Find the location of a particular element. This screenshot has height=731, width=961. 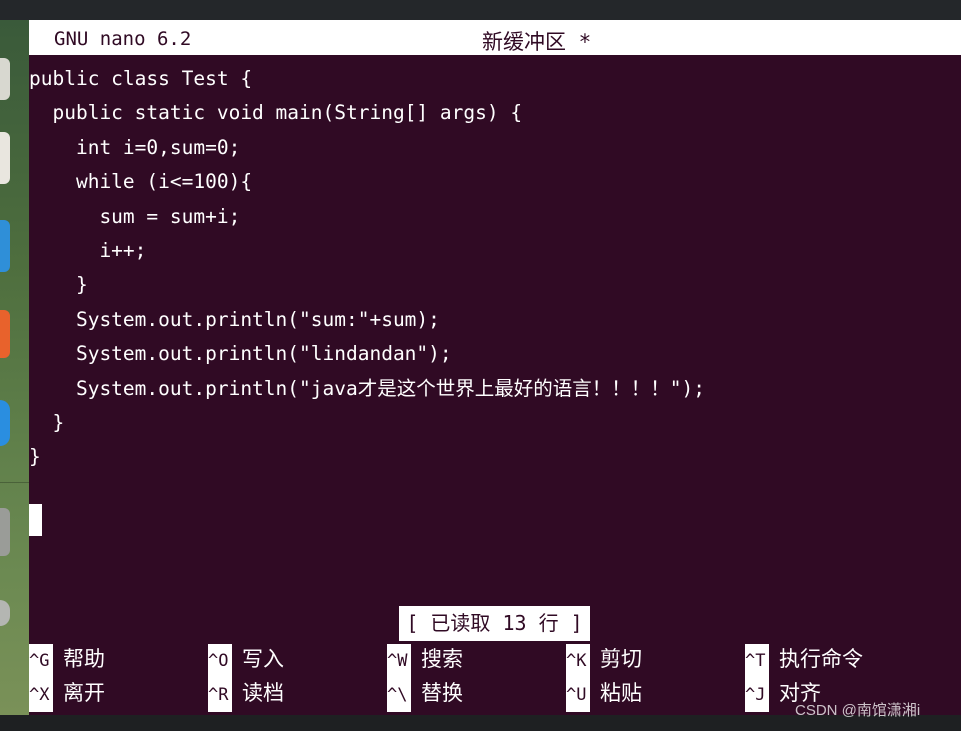

shortcut-label: 读档 is located at coordinates (263, 693).